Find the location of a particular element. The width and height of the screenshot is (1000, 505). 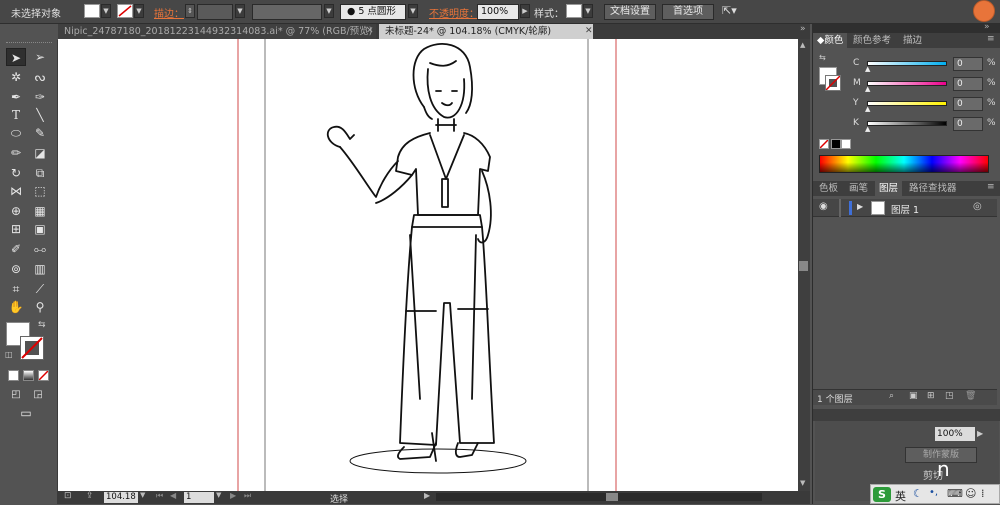

visibility-eye-icon: ◉ is located at coordinates (823, 206).